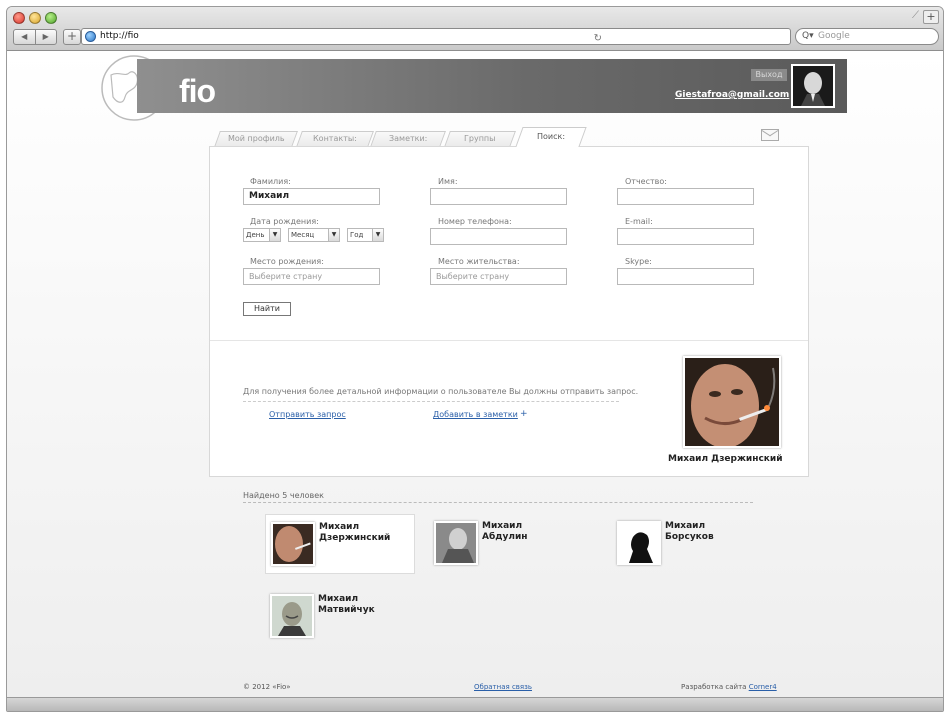 The width and height of the screenshot is (950, 717). Describe the element at coordinates (270, 181) in the screenshot. I see `surname-label: Фамилия:` at that location.